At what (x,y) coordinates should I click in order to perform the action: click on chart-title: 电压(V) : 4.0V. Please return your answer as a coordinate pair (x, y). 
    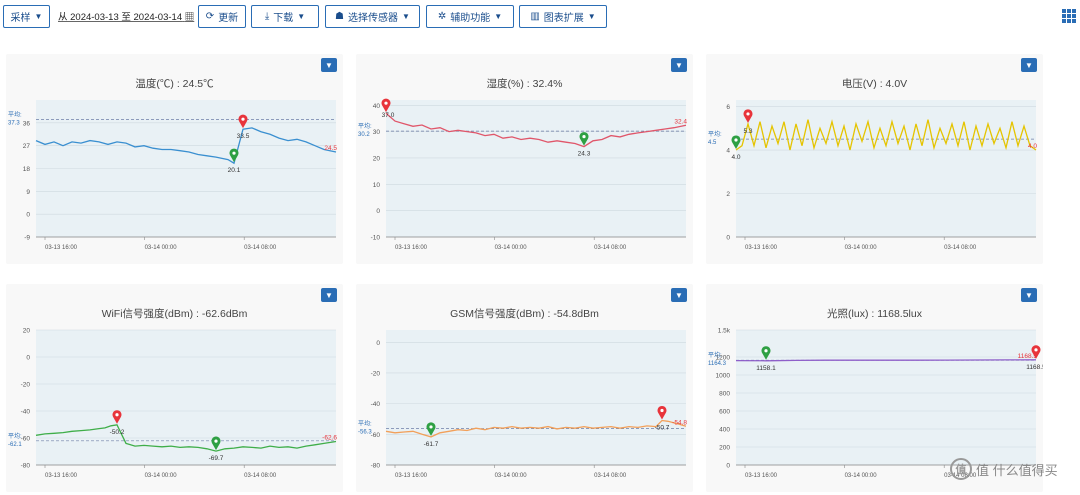
    Looking at the image, I should click on (874, 84).